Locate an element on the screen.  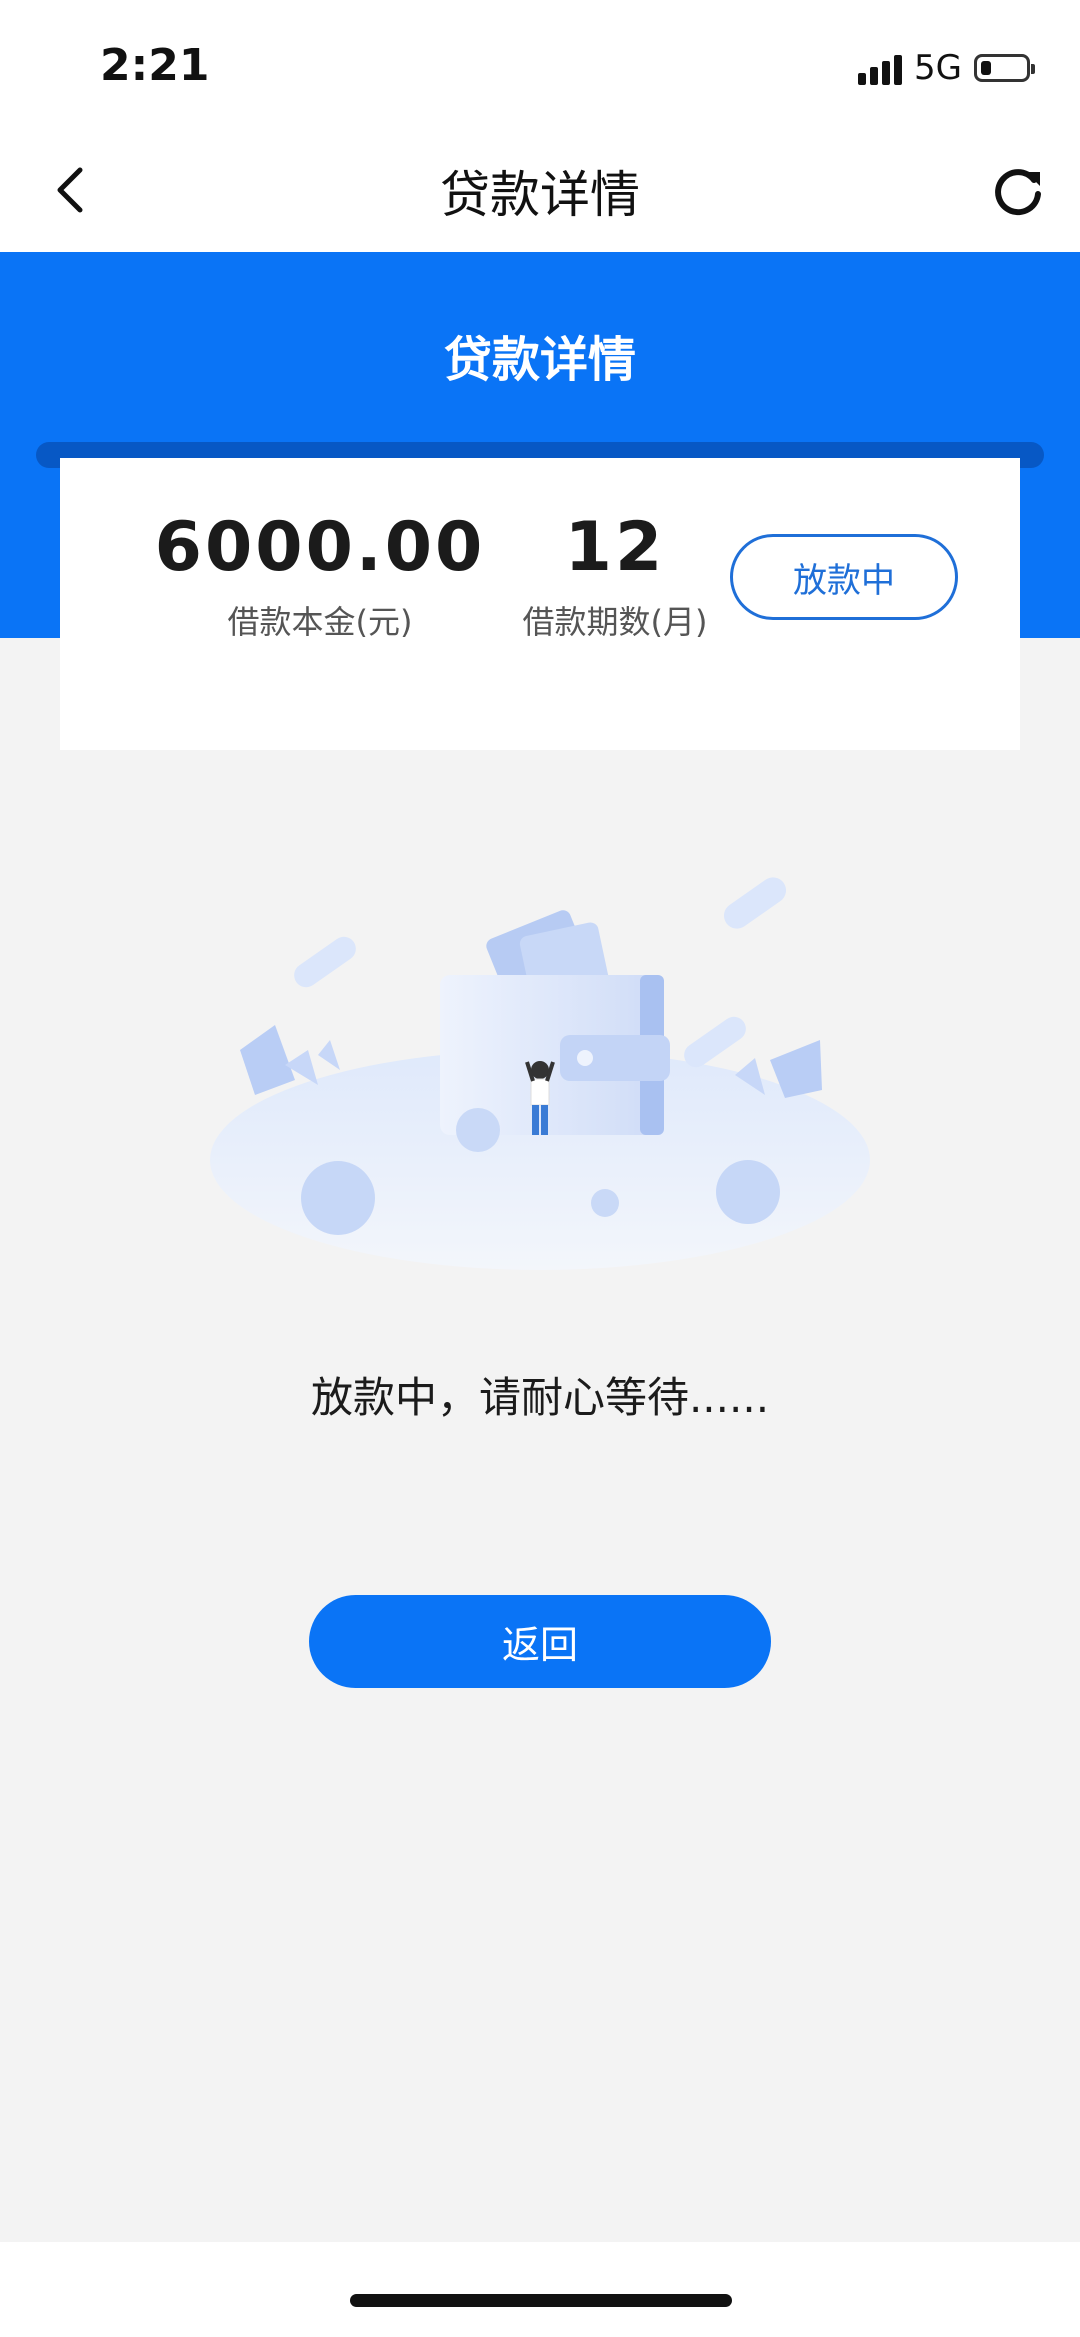
status-icons: 5G is located at coordinates (946, 68).